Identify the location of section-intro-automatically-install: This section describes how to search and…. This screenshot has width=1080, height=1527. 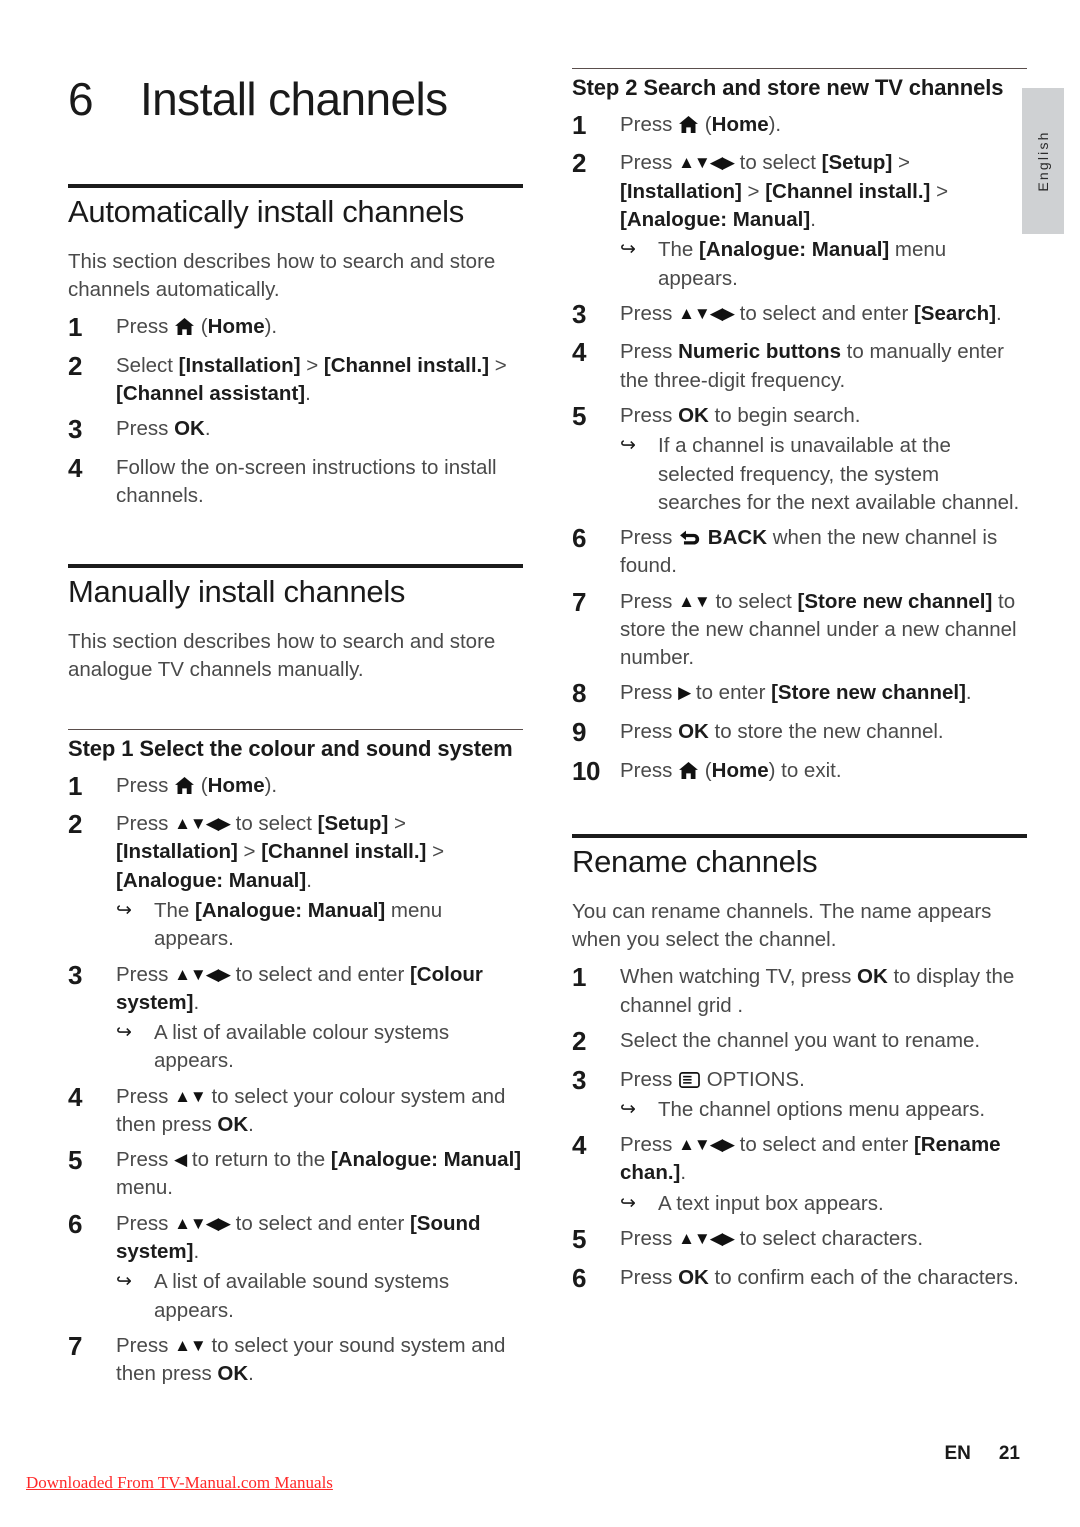
(282, 275).